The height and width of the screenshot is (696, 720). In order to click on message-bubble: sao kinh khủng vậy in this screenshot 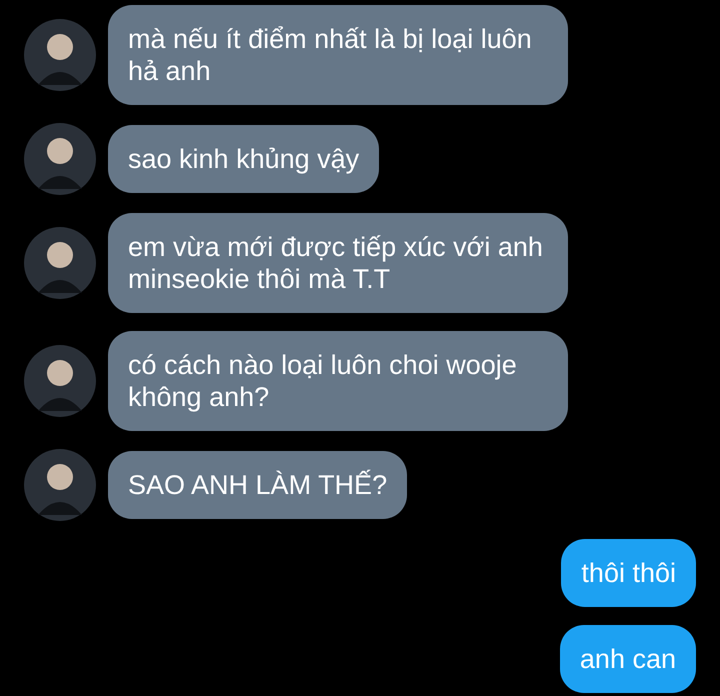, I will do `click(244, 159)`.